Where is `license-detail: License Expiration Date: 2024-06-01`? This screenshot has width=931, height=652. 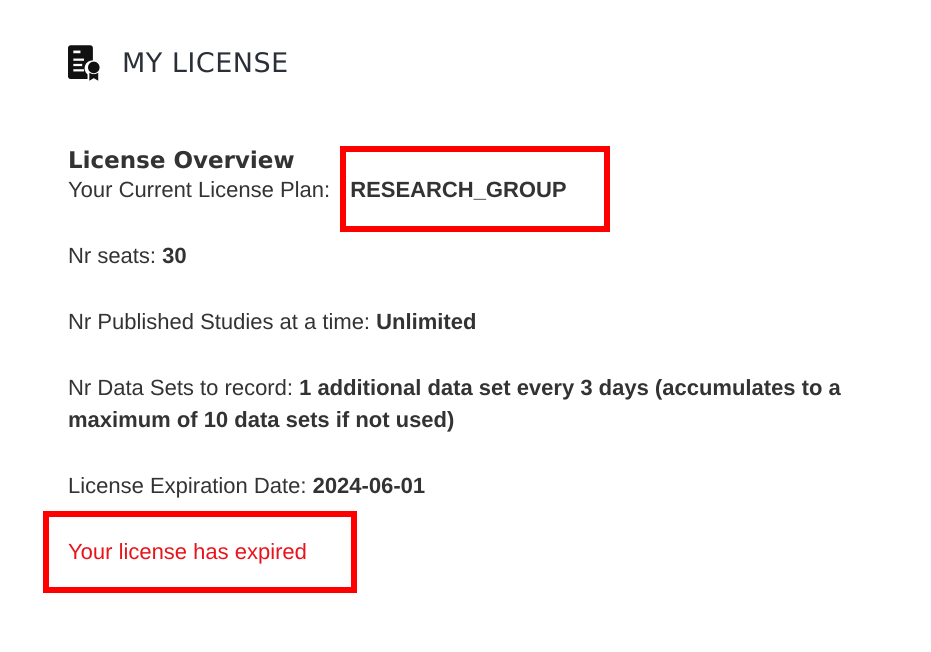 license-detail: License Expiration Date: 2024-06-01 is located at coordinates (247, 486).